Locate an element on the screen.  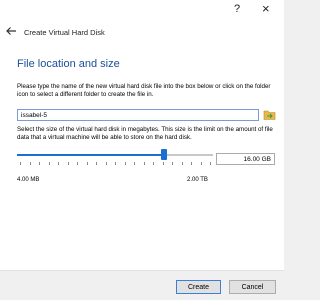
page-heading: File location and size is located at coordinates (68, 64).